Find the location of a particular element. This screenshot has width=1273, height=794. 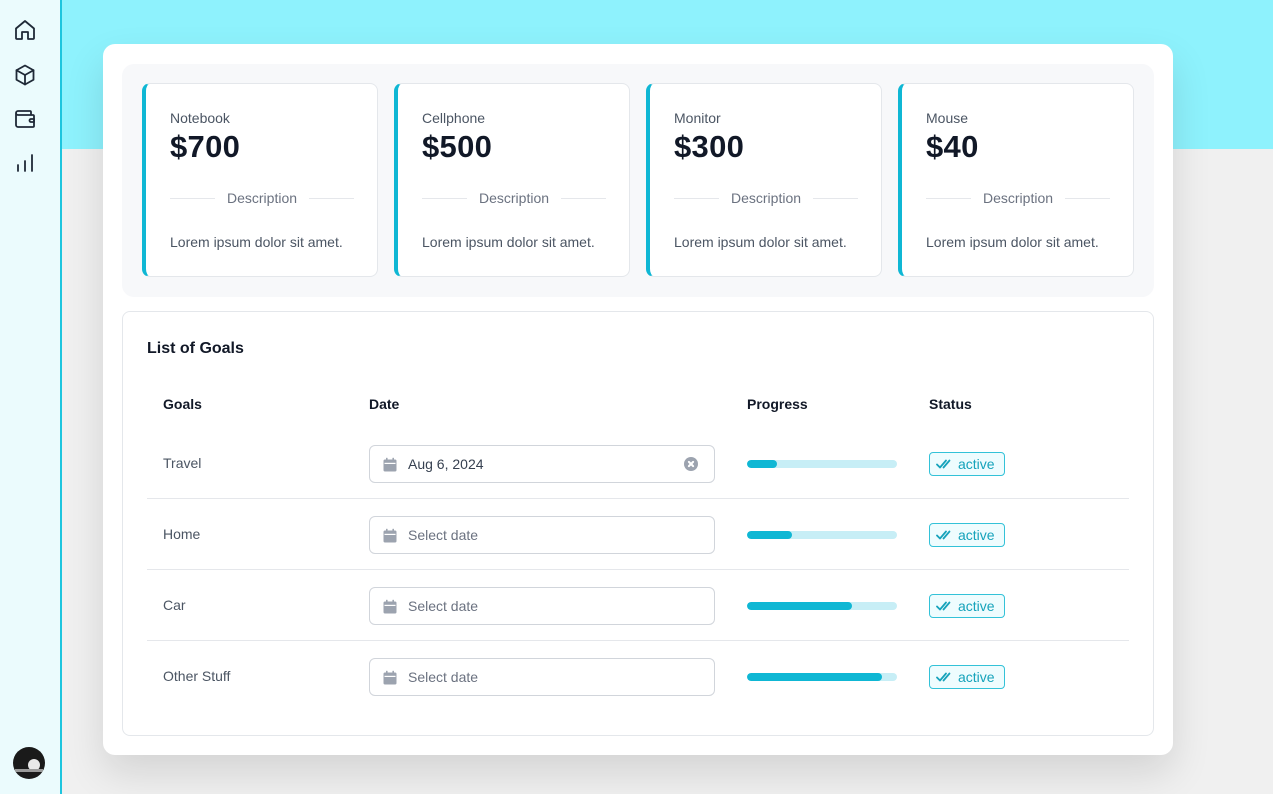

home-icon is located at coordinates (25, 30).